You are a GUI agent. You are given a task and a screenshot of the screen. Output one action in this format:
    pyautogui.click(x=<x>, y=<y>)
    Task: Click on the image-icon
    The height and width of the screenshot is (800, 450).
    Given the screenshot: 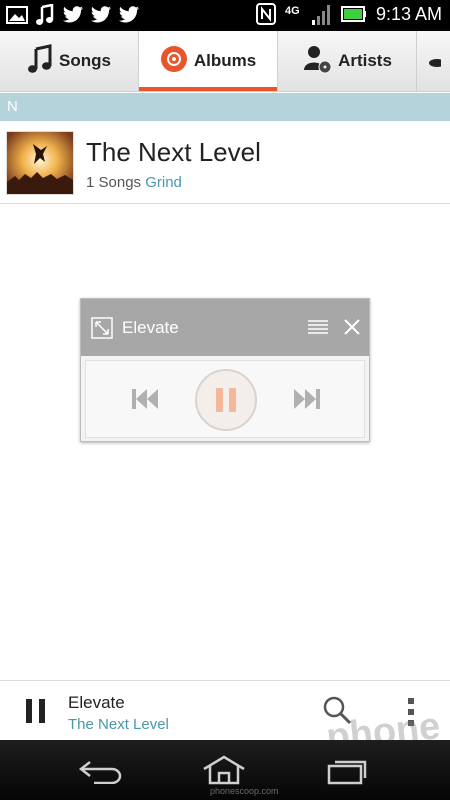 What is the action you would take?
    pyautogui.click(x=17, y=15)
    